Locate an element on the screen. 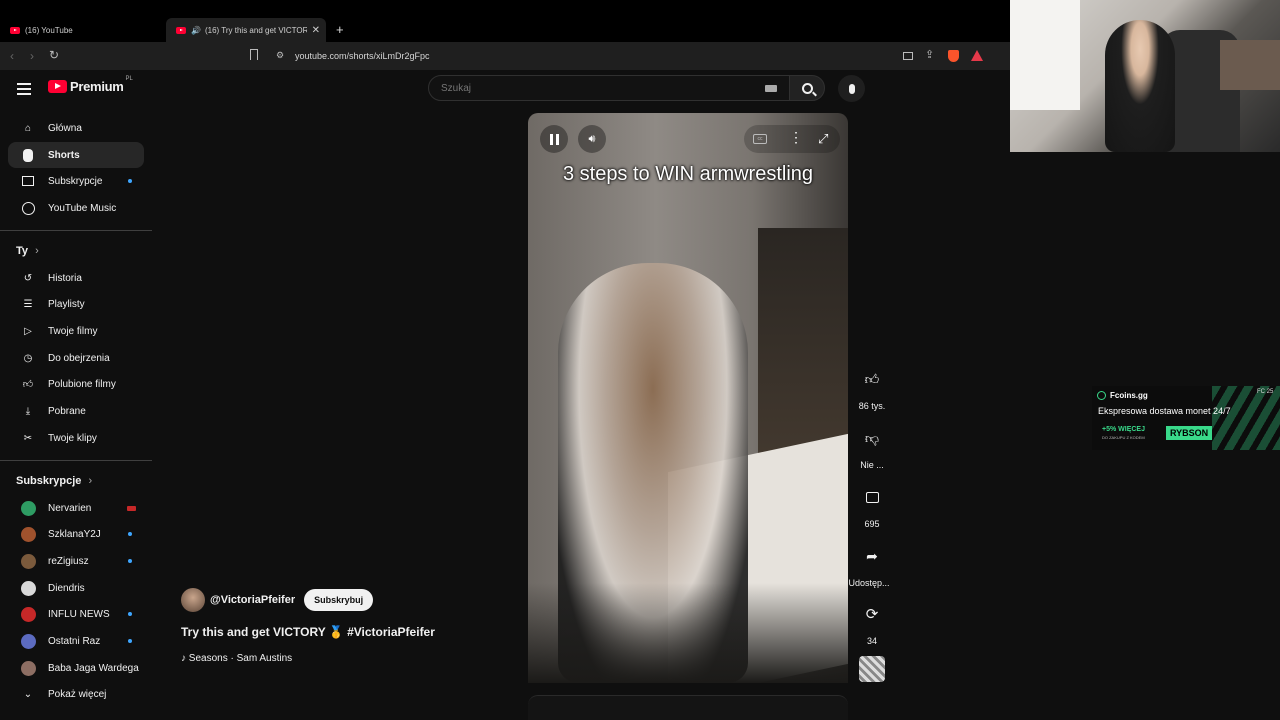  you-section-header: Ty › is located at coordinates (27, 251).